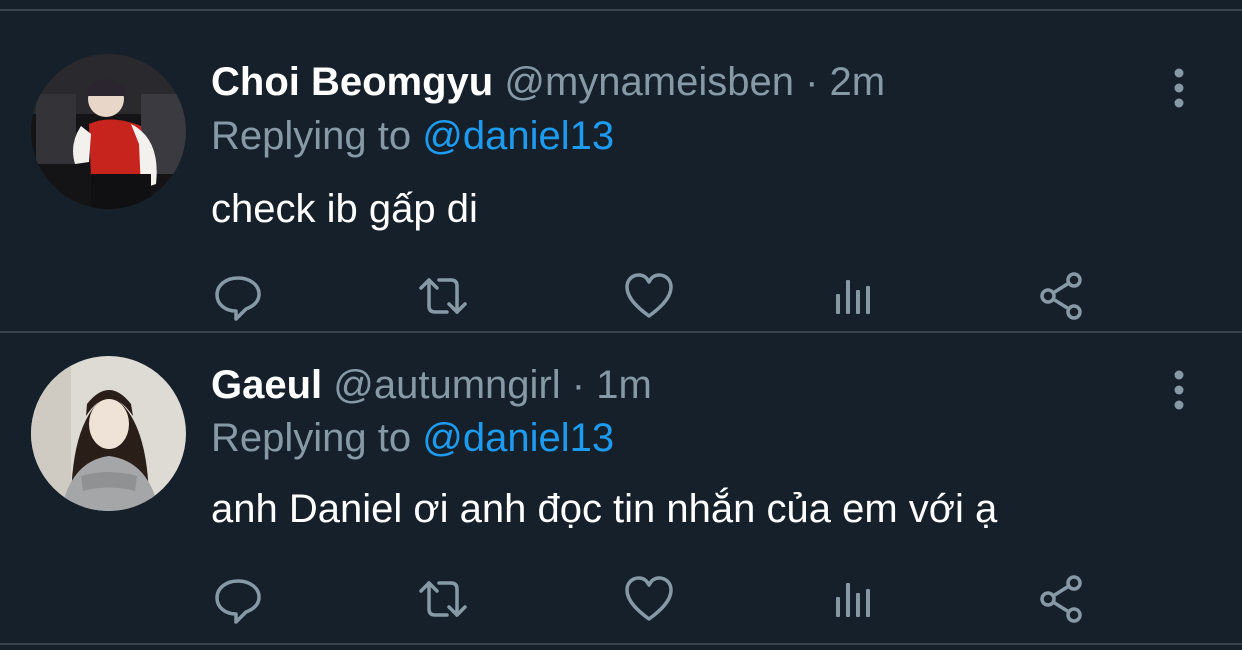 This screenshot has height=650, width=1242. What do you see at coordinates (344, 209) in the screenshot?
I see `tweet-text: check ib gấp di` at bounding box center [344, 209].